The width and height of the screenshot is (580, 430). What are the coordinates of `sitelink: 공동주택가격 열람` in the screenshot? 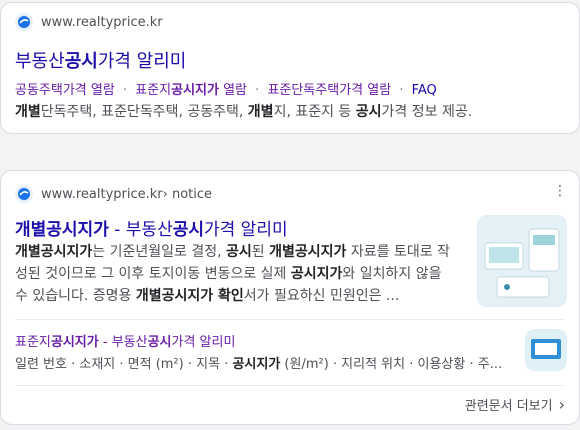 It's located at (65, 90).